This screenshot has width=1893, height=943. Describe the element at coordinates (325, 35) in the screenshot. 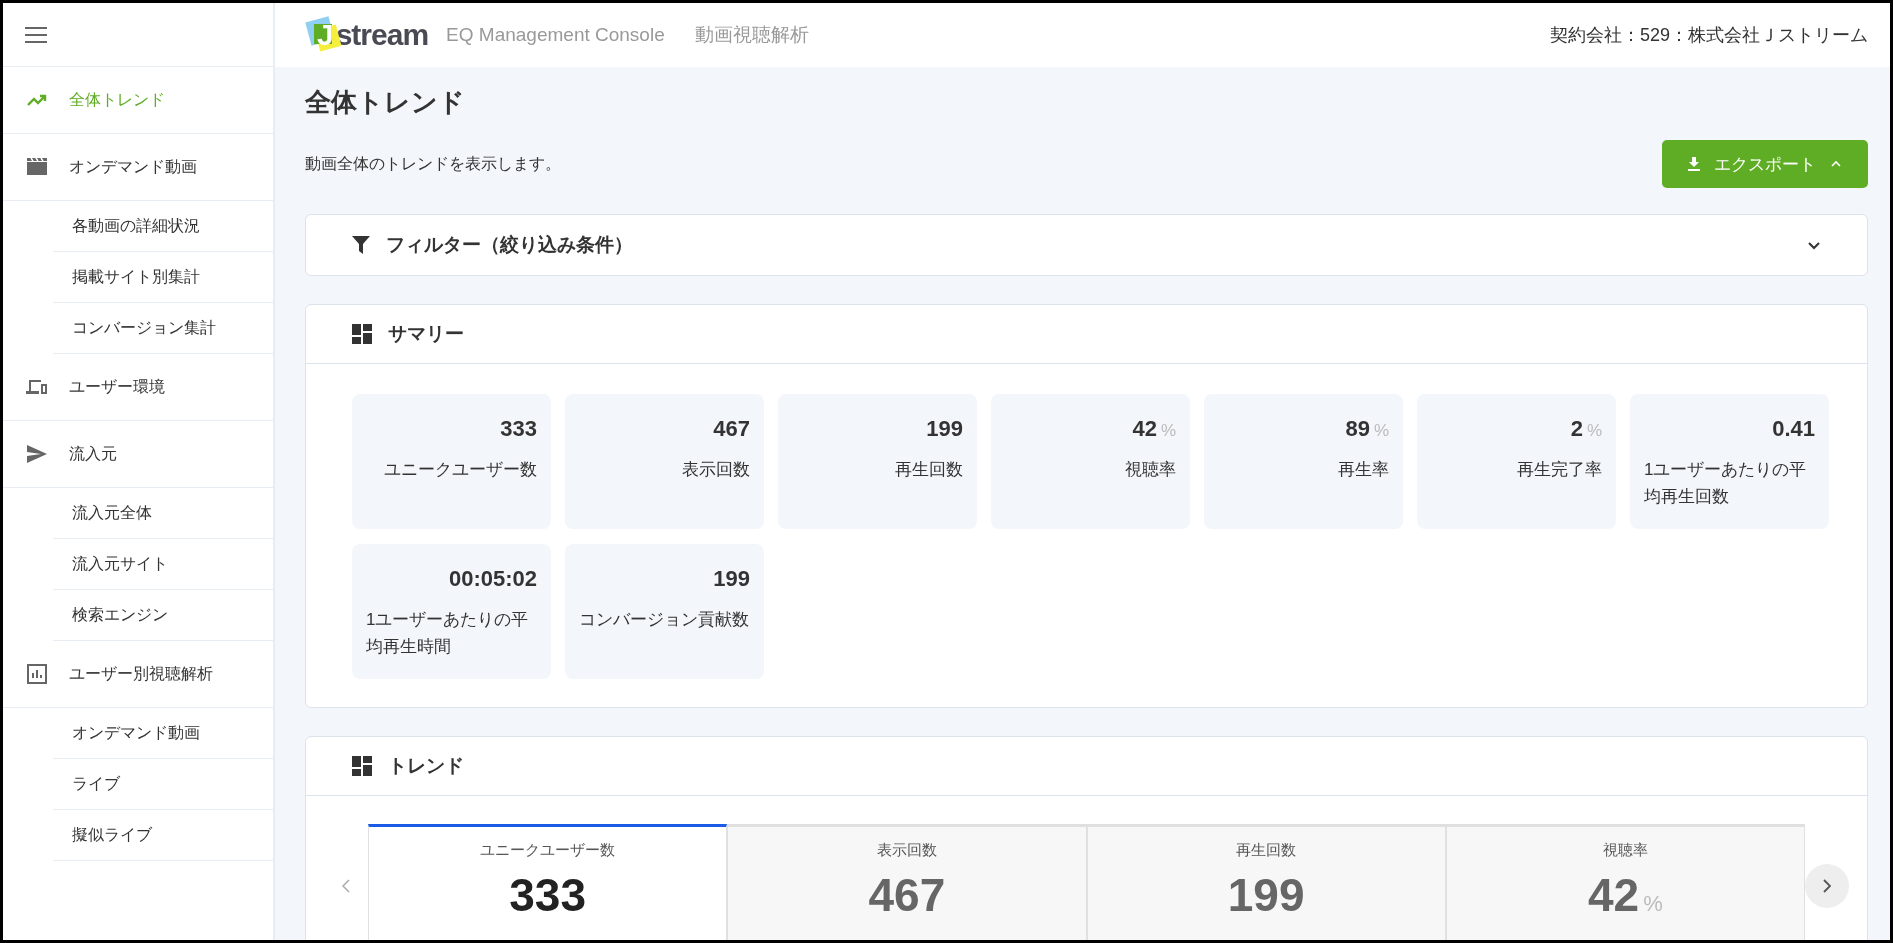

I see `logo-letter: J` at that location.